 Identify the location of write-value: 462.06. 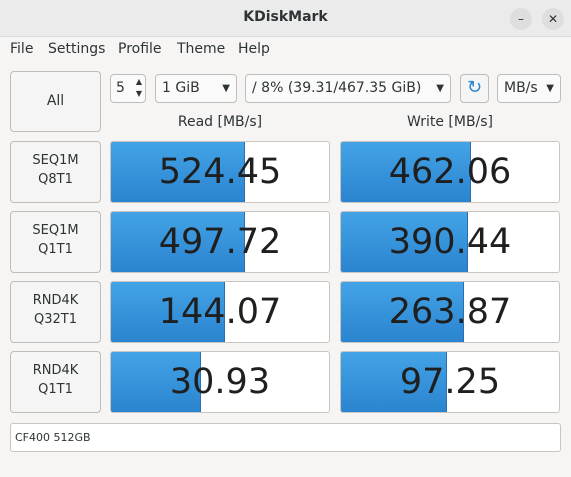
(450, 172).